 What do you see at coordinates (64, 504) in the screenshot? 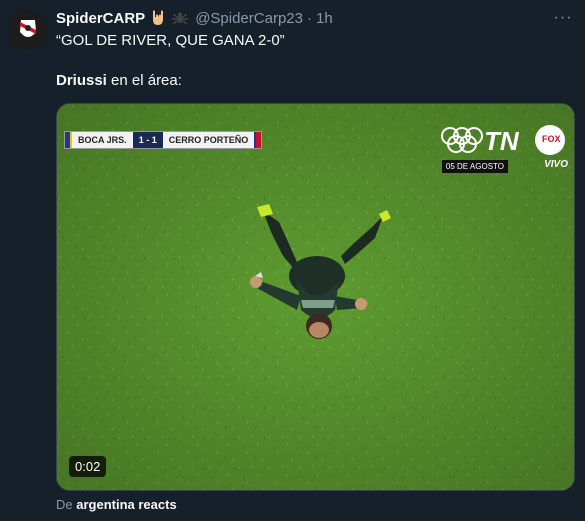
I see `source-prefix: De` at bounding box center [64, 504].